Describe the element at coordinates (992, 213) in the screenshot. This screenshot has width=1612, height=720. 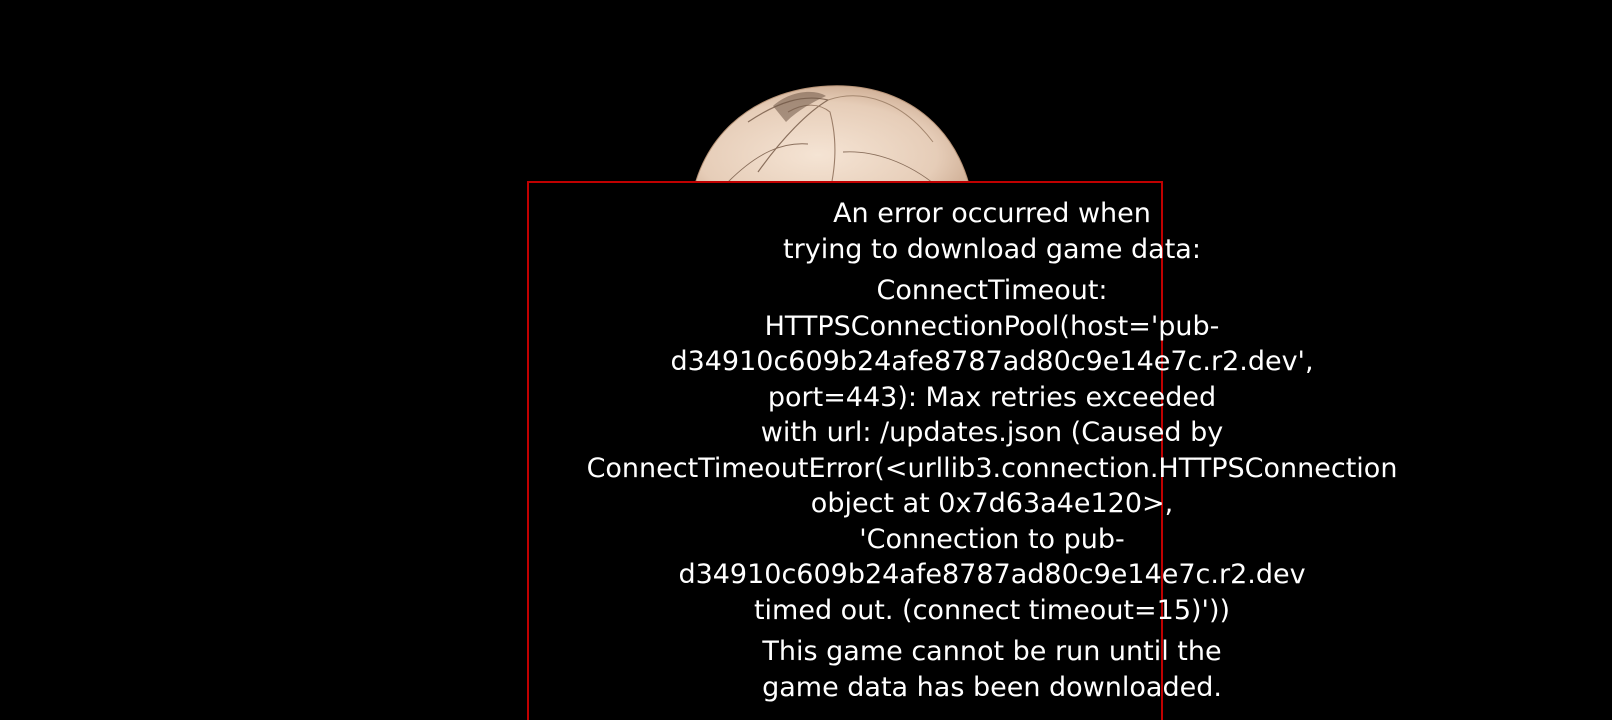
I see `error-heading-line: An error occurred when` at that location.